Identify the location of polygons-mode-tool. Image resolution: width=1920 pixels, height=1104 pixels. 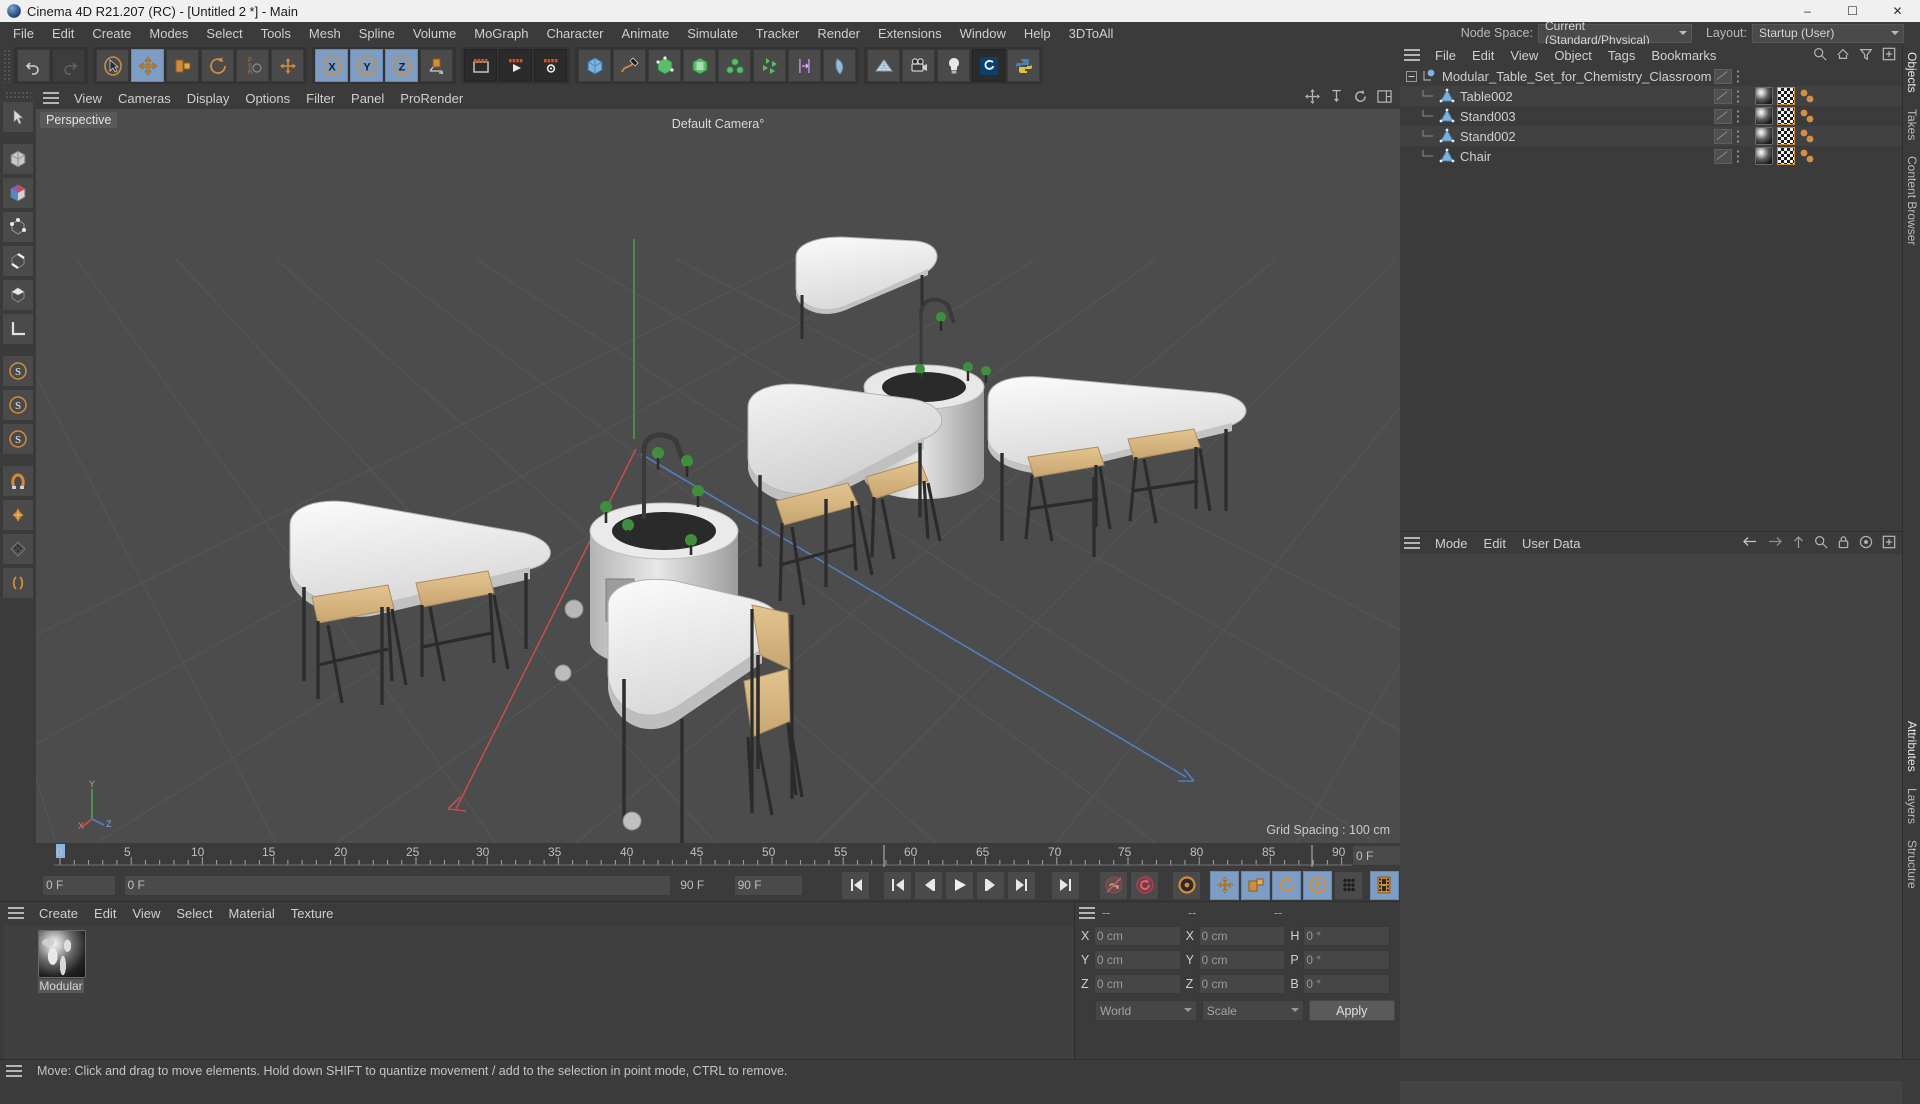
(18, 295).